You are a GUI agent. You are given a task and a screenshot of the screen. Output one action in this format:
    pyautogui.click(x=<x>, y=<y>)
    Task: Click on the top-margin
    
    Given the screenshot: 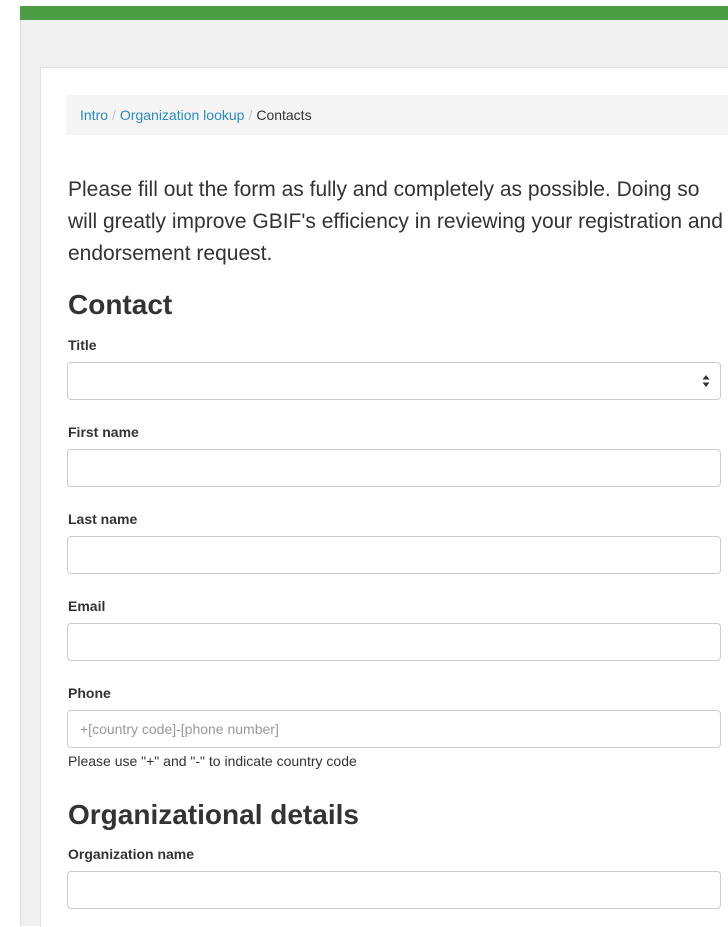 What is the action you would take?
    pyautogui.click(x=364, y=2)
    